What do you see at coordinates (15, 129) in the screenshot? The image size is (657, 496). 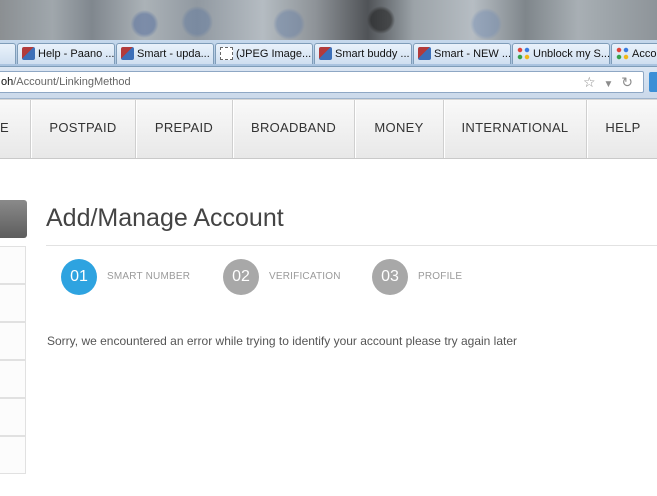 I see `nav-item-partial: E` at bounding box center [15, 129].